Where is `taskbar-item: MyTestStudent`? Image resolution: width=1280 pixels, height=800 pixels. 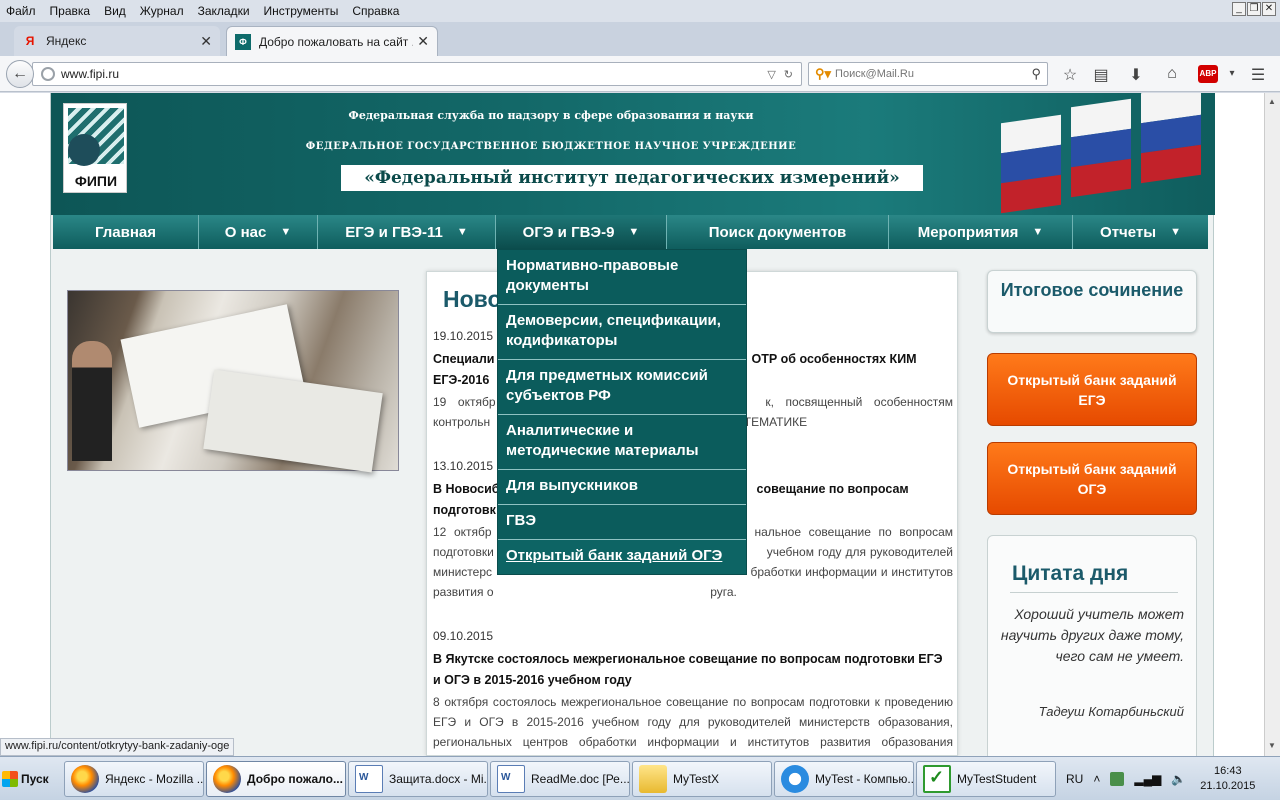
taskbar-item: MyTestStudent is located at coordinates (986, 779).